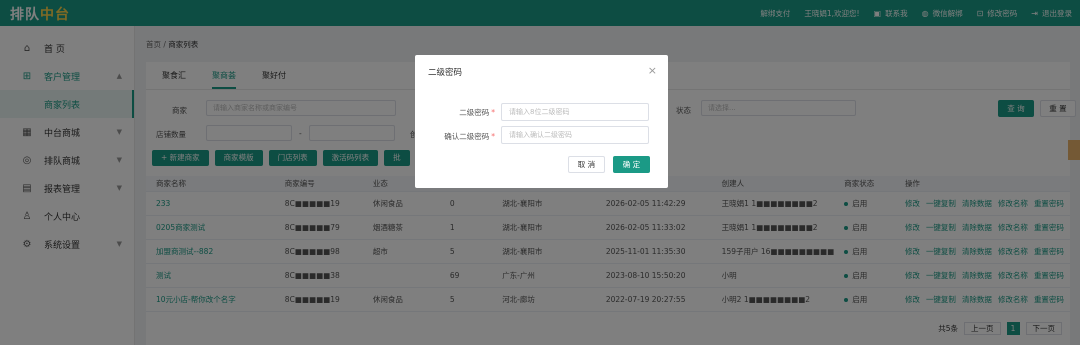  I want to click on password-input: 请输入8位二级密码, so click(575, 112).